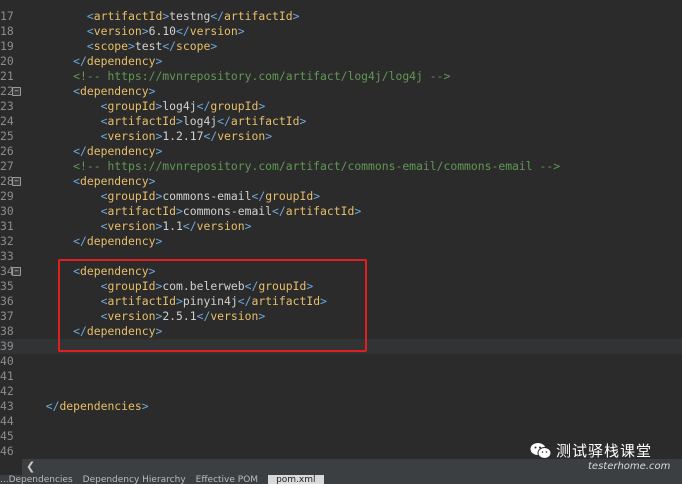 This screenshot has width=682, height=484. I want to click on code-line: 31 <version>1.1</version>, so click(341, 226).